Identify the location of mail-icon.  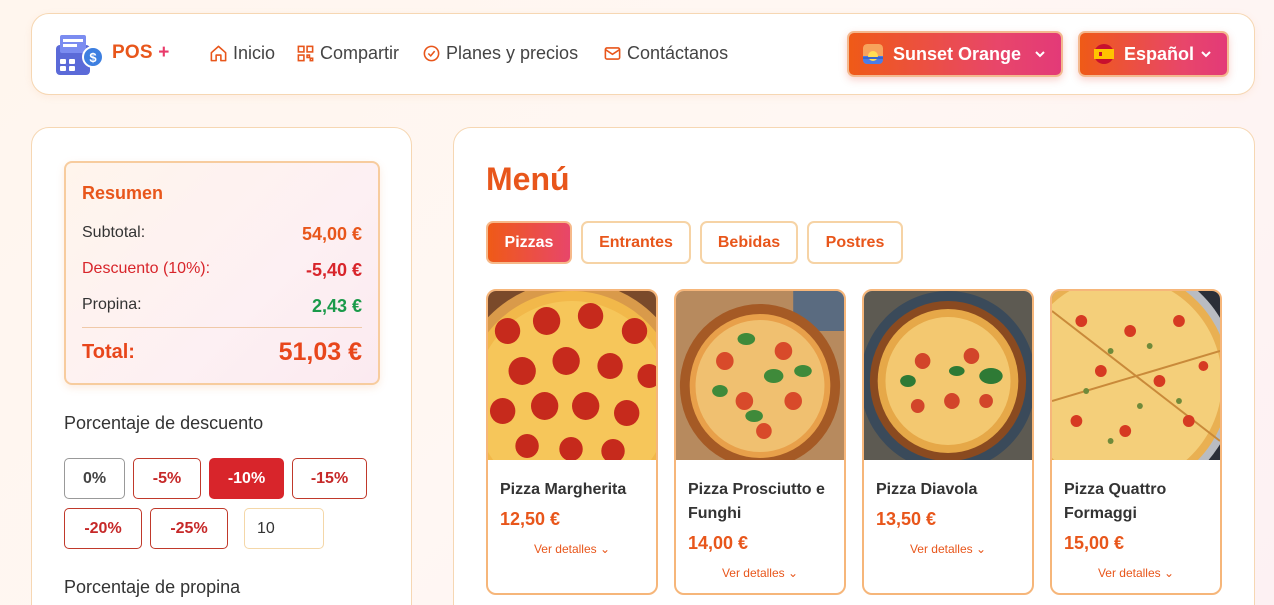
(612, 53).